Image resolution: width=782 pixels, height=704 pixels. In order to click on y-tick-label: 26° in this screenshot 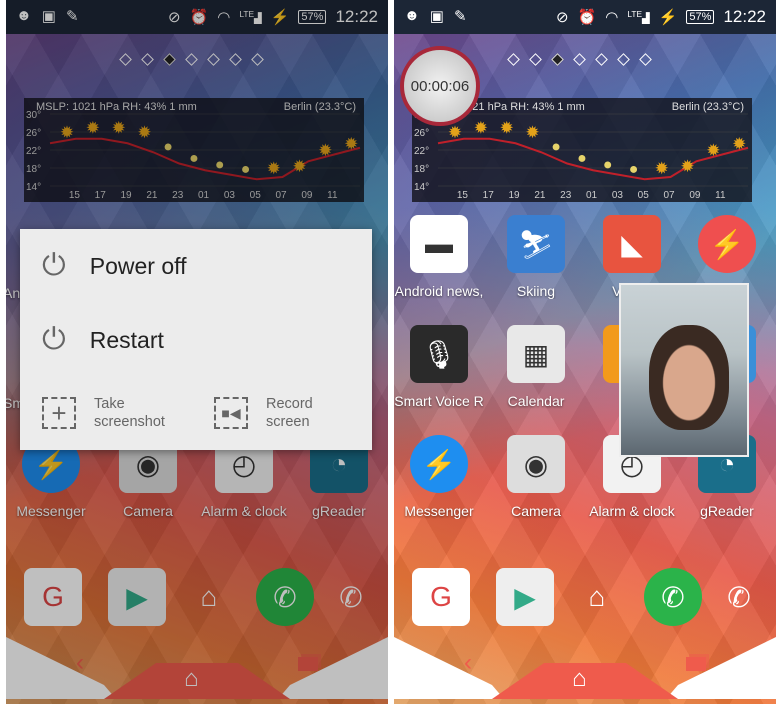, I will do `click(421, 133)`.